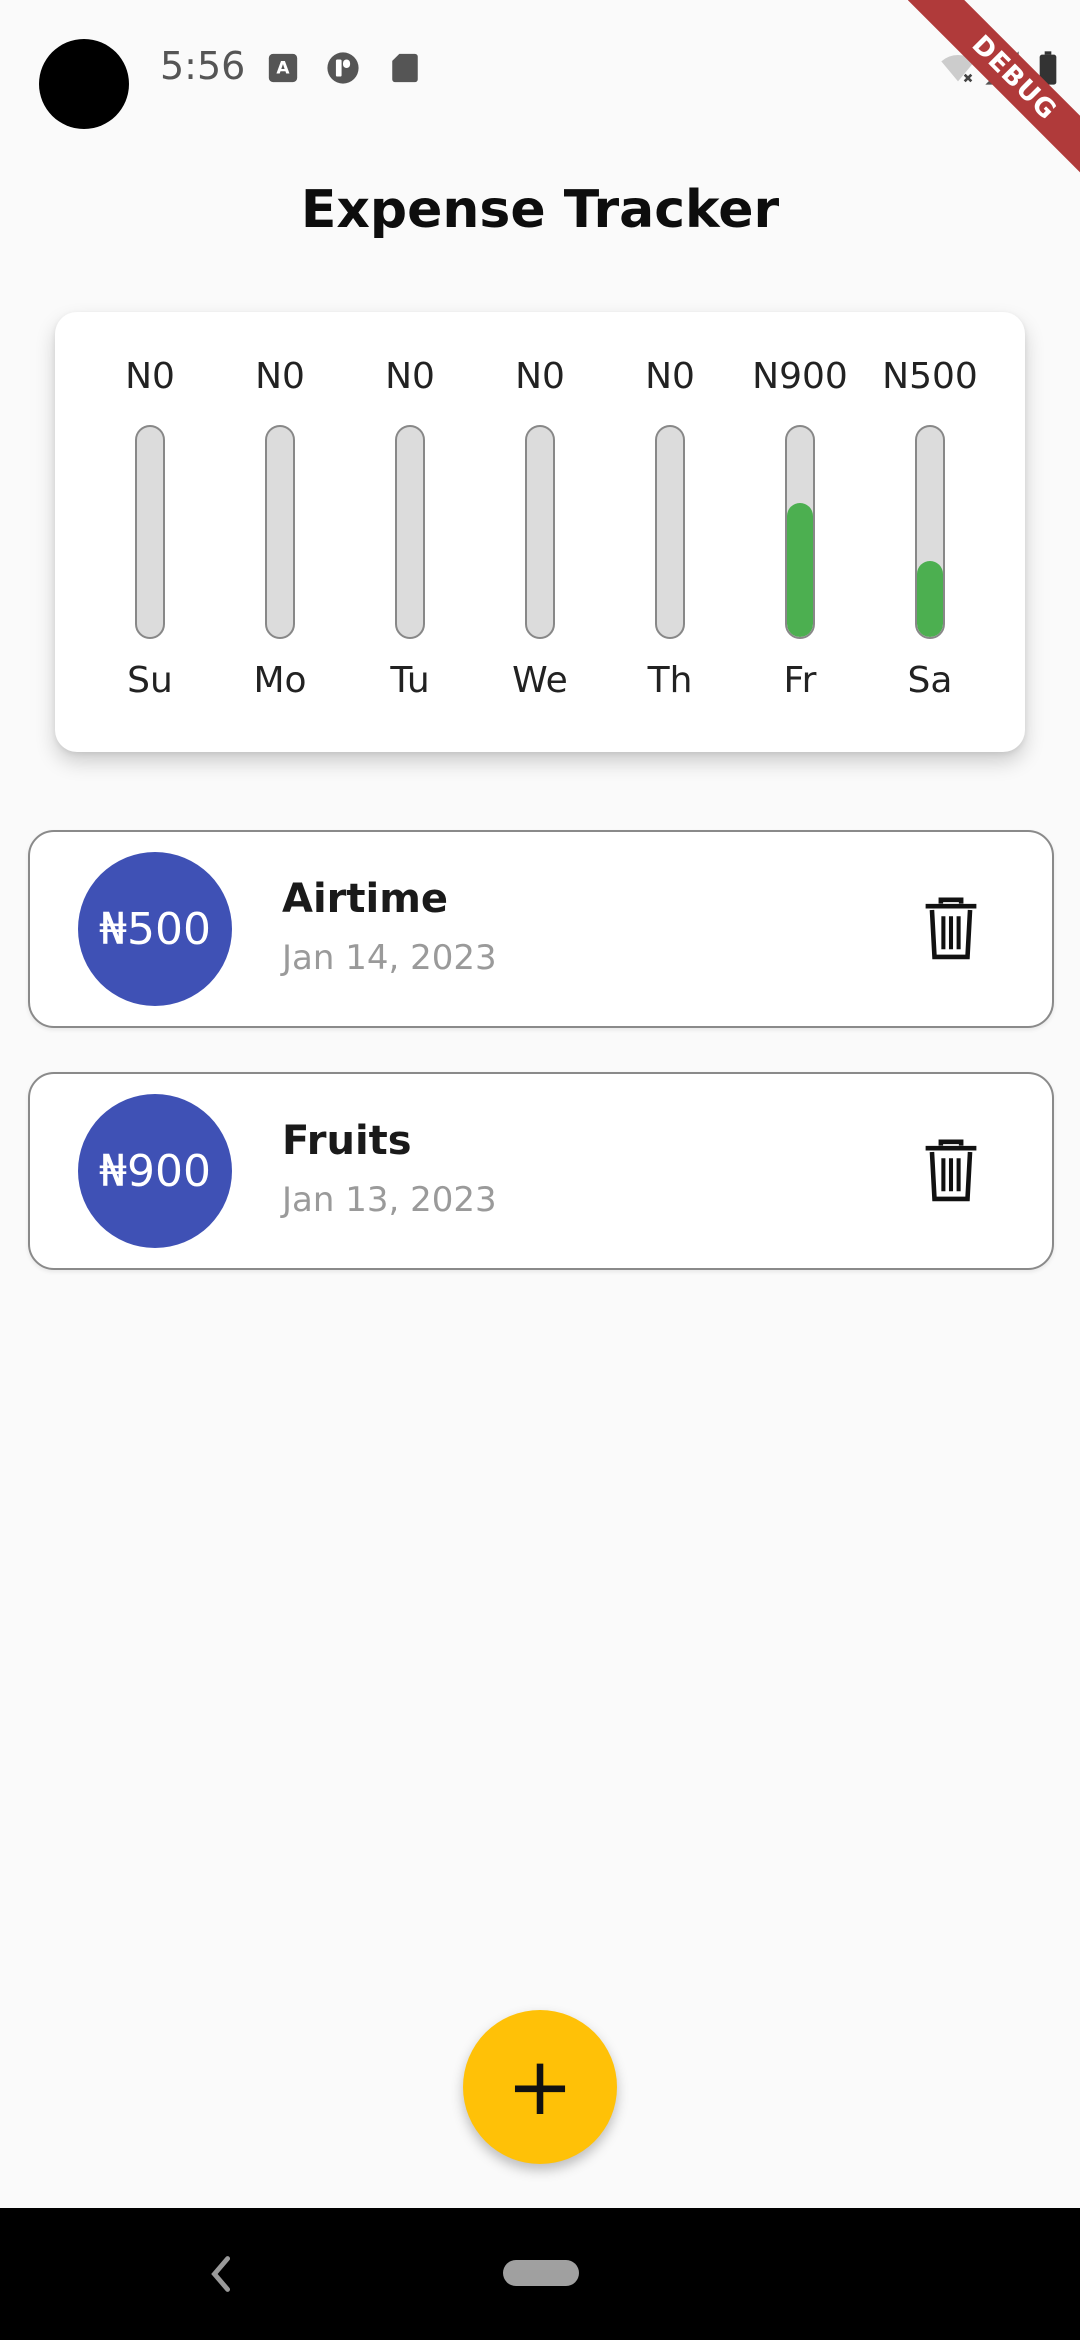 This screenshot has width=1080, height=2340. I want to click on debug-banner: DEBUG, so click(993, 92).